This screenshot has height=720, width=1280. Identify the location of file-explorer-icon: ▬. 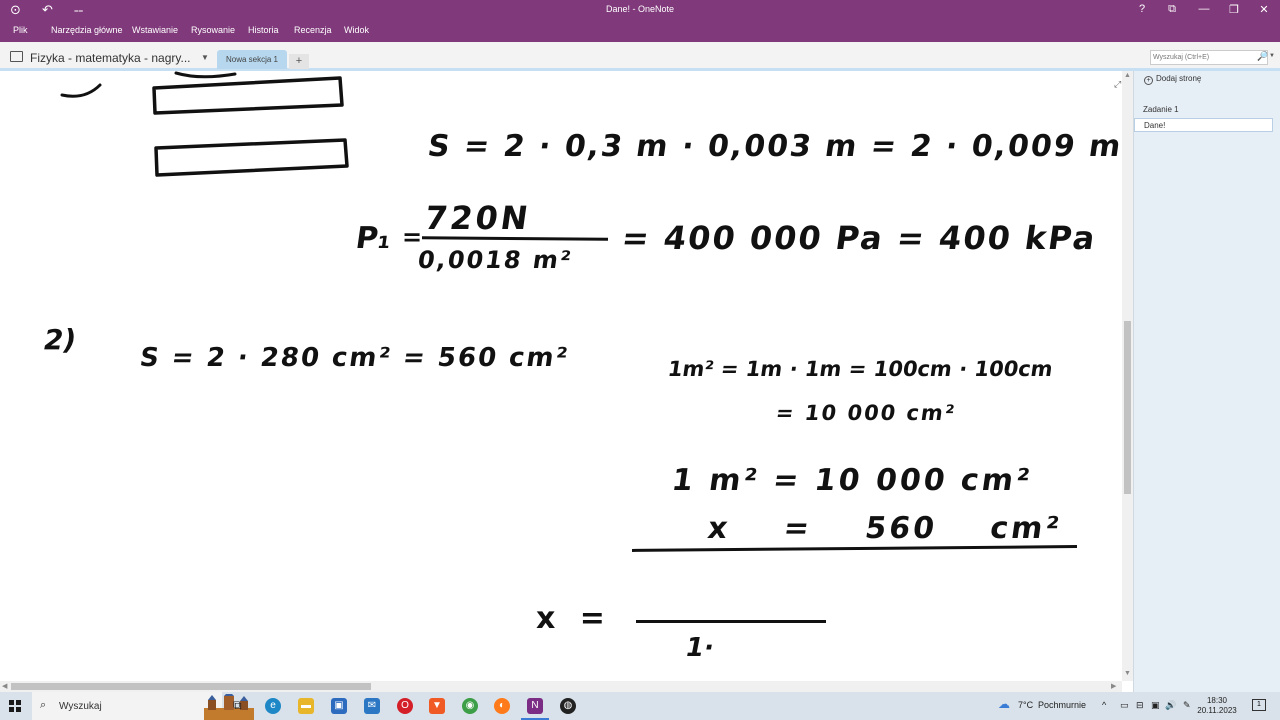
(306, 706).